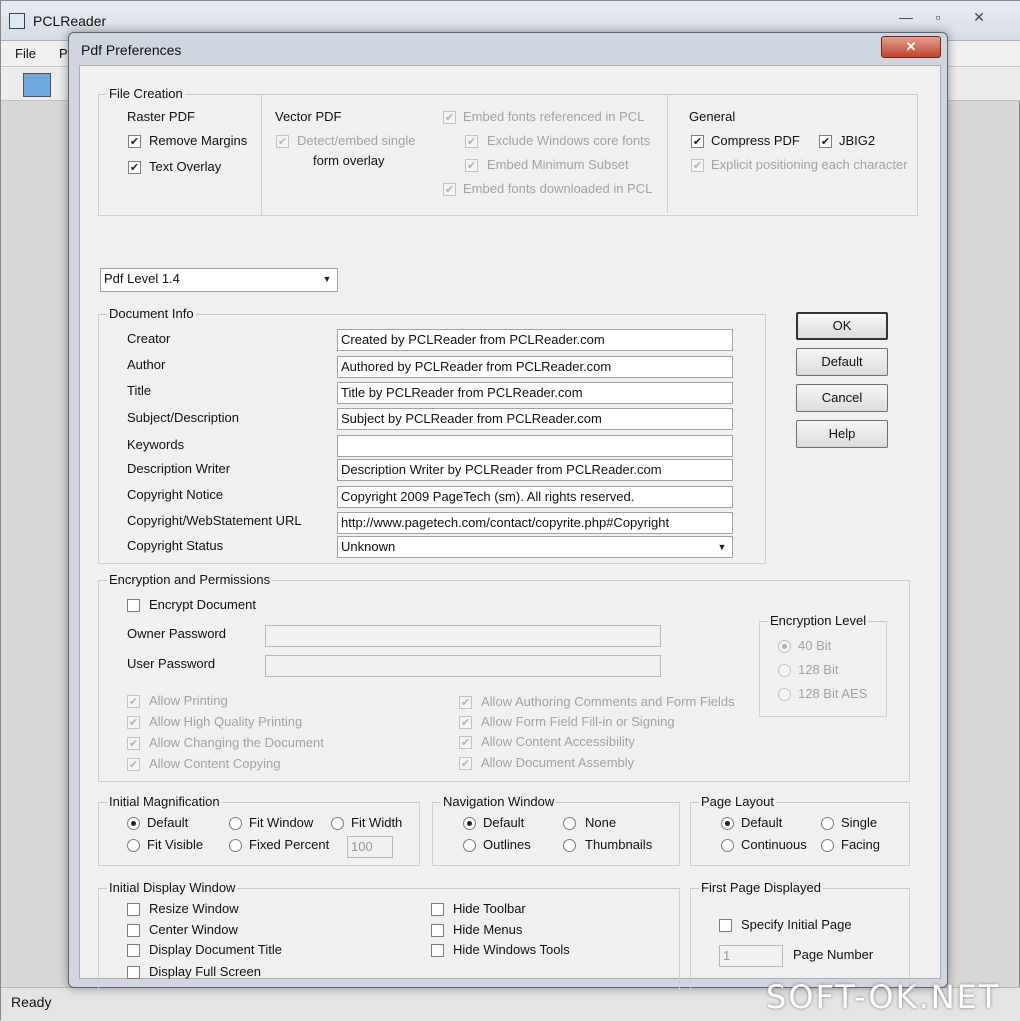  I want to click on full-screen-checkbox, so click(133, 972).